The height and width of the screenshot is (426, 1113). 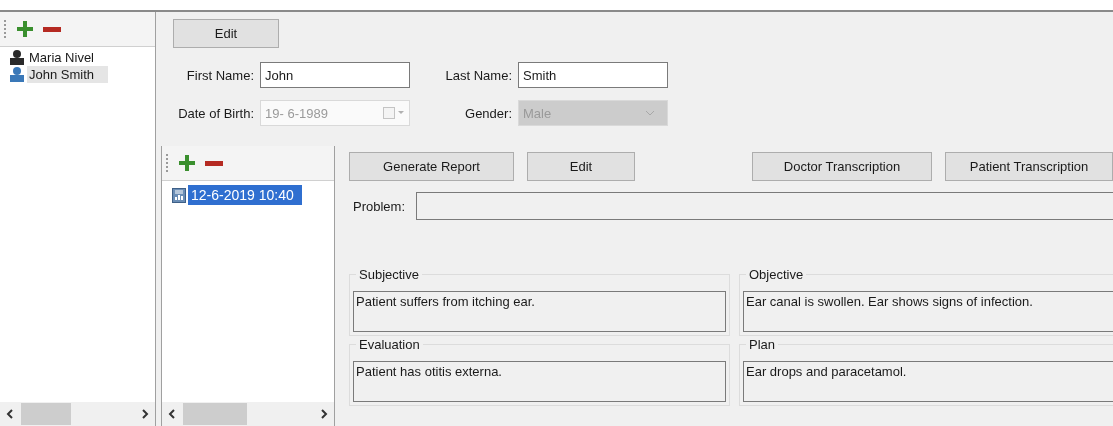 I want to click on section-text-field: Patient suffers from itching ear., so click(x=539, y=311).